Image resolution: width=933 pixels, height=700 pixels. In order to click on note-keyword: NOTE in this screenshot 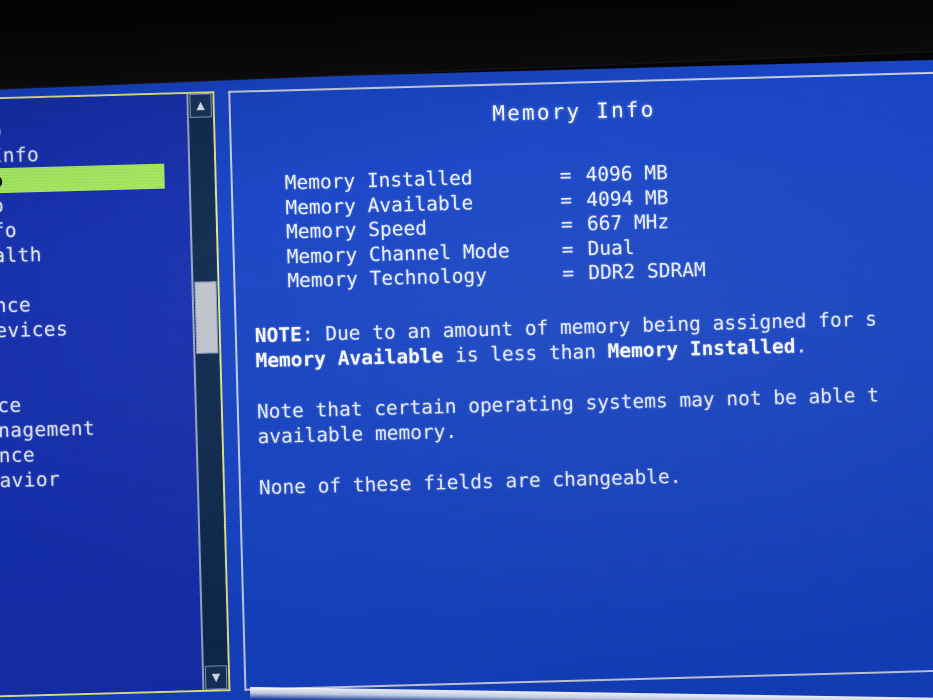, I will do `click(278, 334)`.